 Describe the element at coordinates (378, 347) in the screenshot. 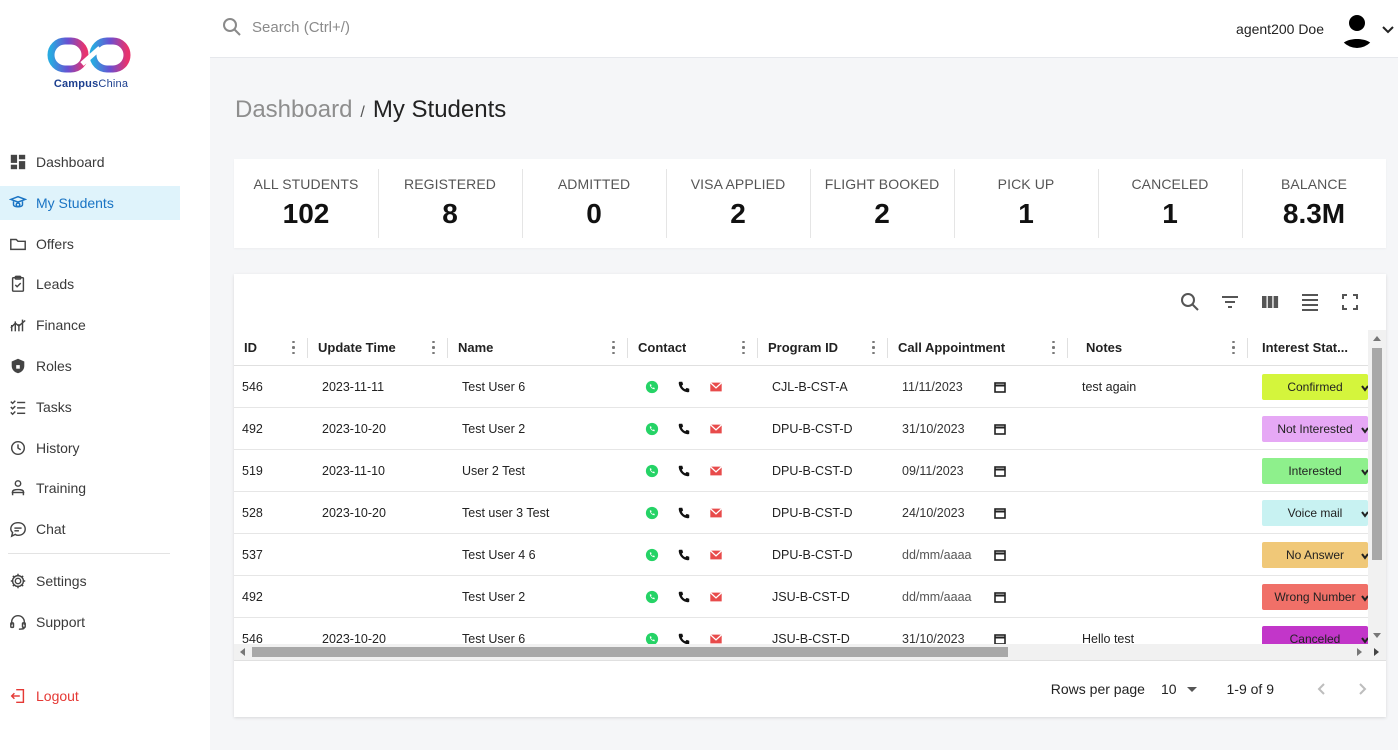

I see `column-header-update-time: Update Time` at that location.